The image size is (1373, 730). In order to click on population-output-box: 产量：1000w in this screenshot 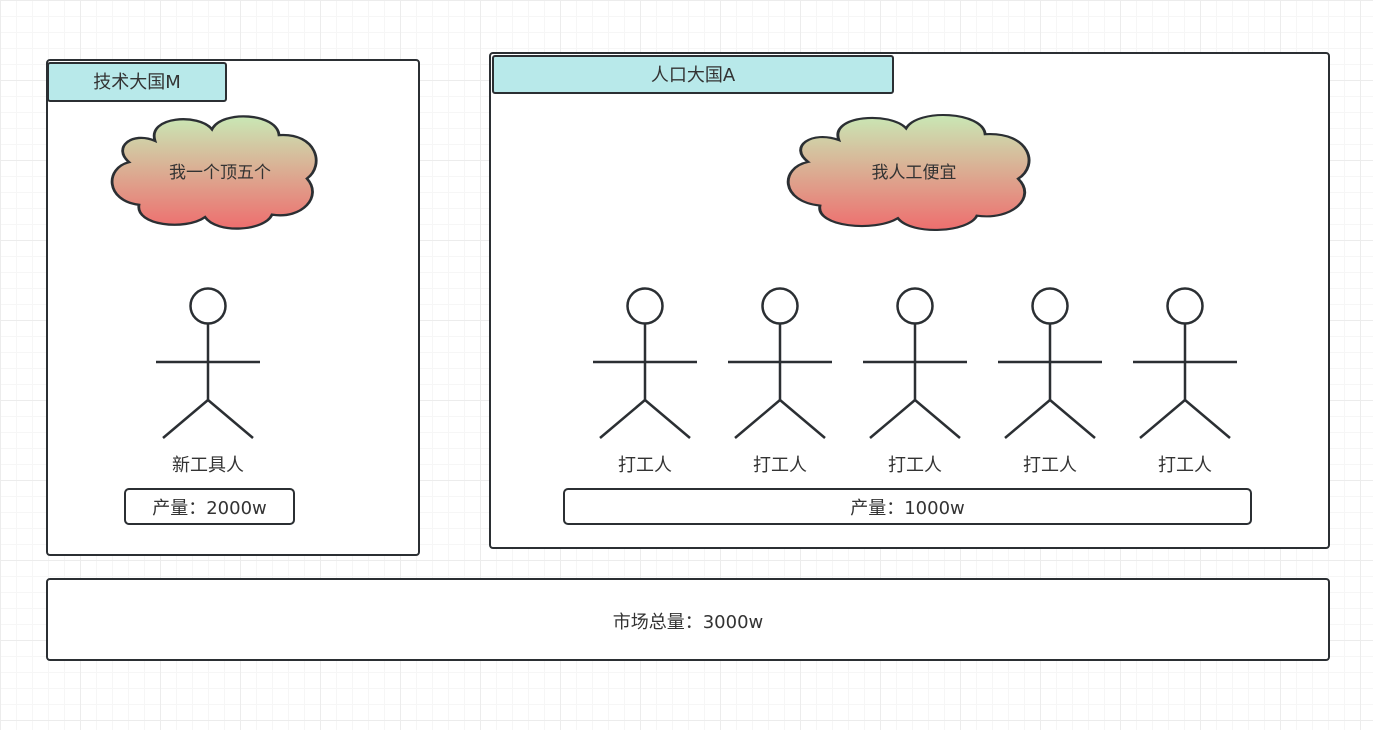, I will do `click(907, 506)`.